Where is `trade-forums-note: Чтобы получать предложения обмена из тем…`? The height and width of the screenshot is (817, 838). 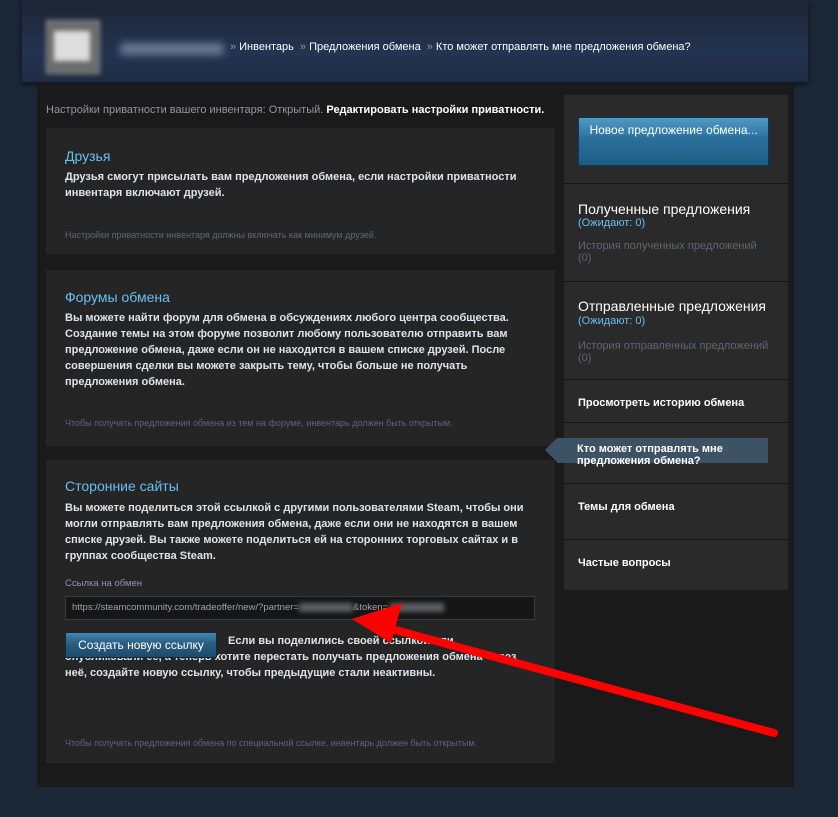 trade-forums-note: Чтобы получать предложения обмена из тем… is located at coordinates (259, 423).